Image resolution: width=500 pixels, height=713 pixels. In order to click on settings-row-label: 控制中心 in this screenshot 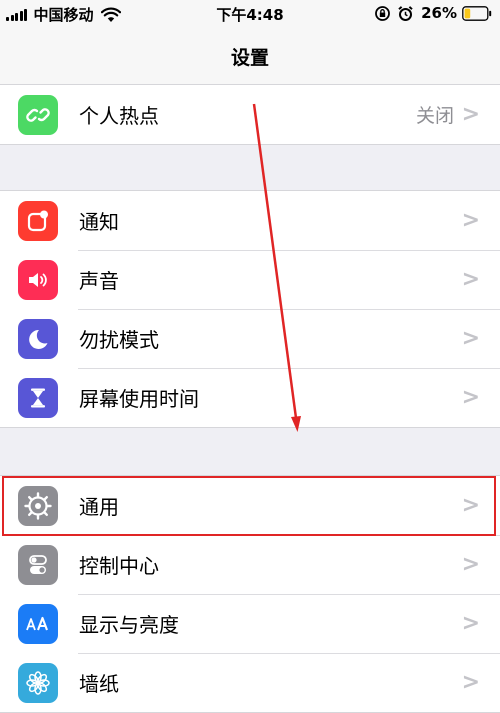, I will do `click(119, 566)`.